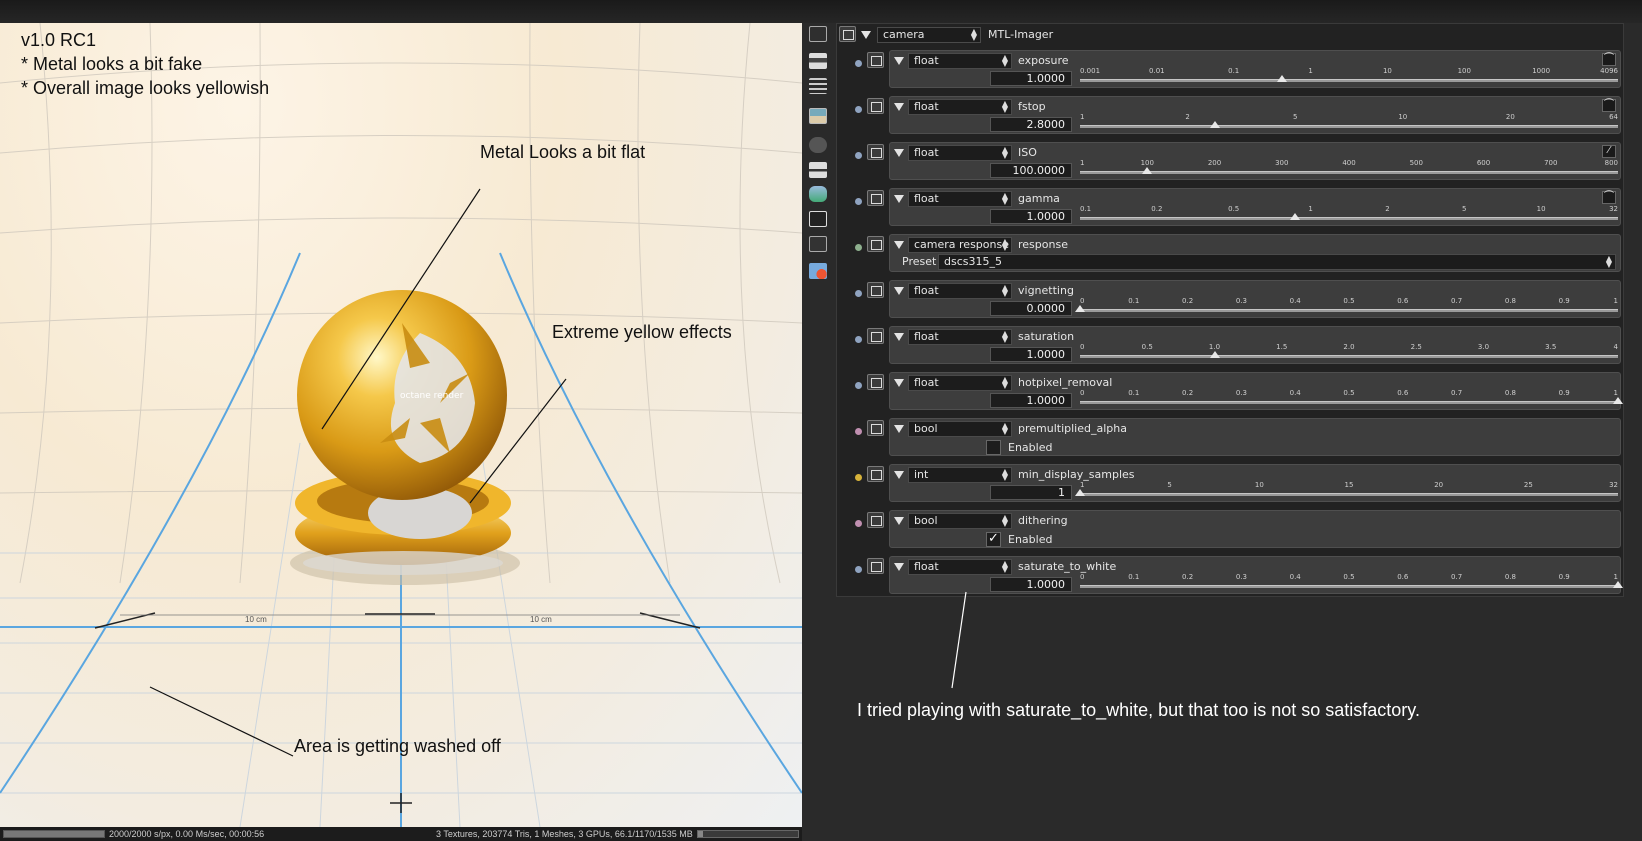  Describe the element at coordinates (993, 539) in the screenshot. I see `enabled-checkbox: ✓` at that location.